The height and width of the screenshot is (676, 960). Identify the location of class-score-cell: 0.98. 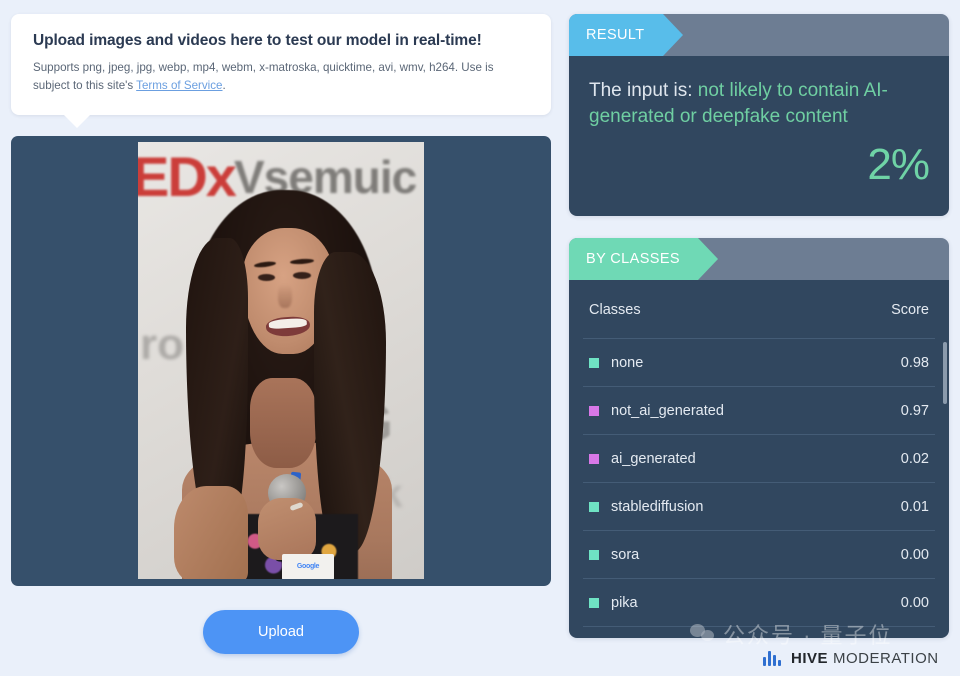
(890, 363).